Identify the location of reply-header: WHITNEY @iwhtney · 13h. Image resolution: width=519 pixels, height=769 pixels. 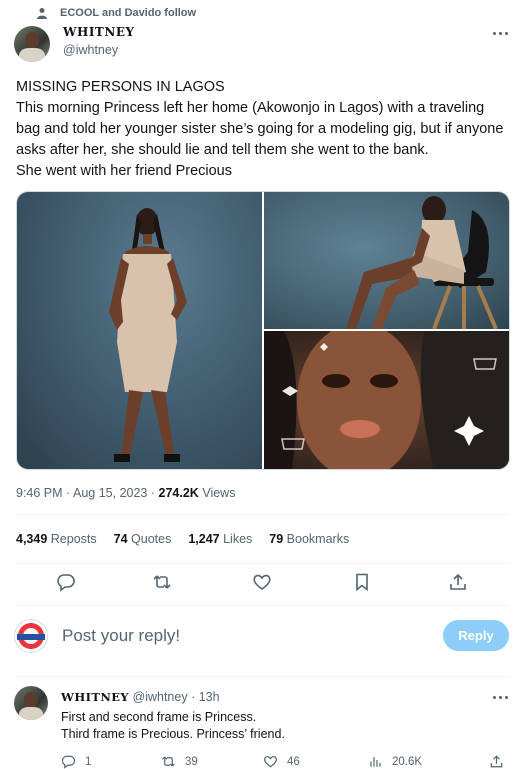
(140, 697).